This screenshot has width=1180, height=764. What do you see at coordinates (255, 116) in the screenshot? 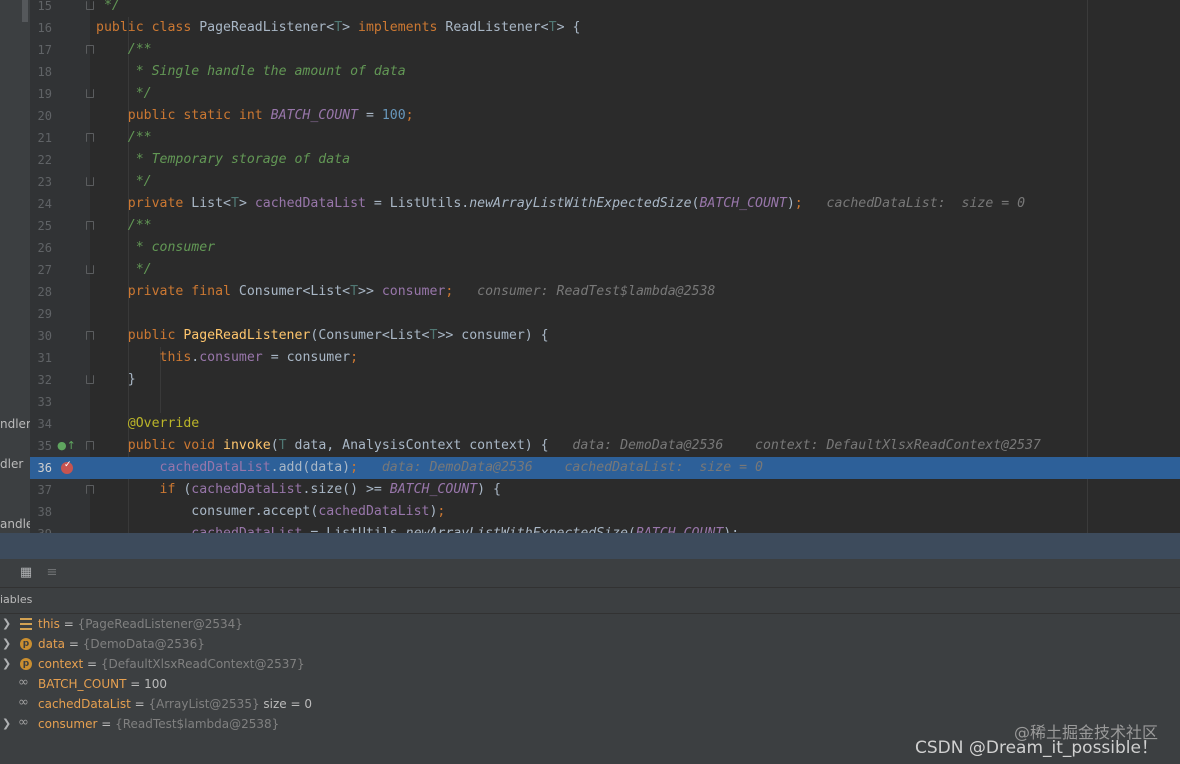
I see `code-text: public static int BATCH_COUNT = 100;` at bounding box center [255, 116].